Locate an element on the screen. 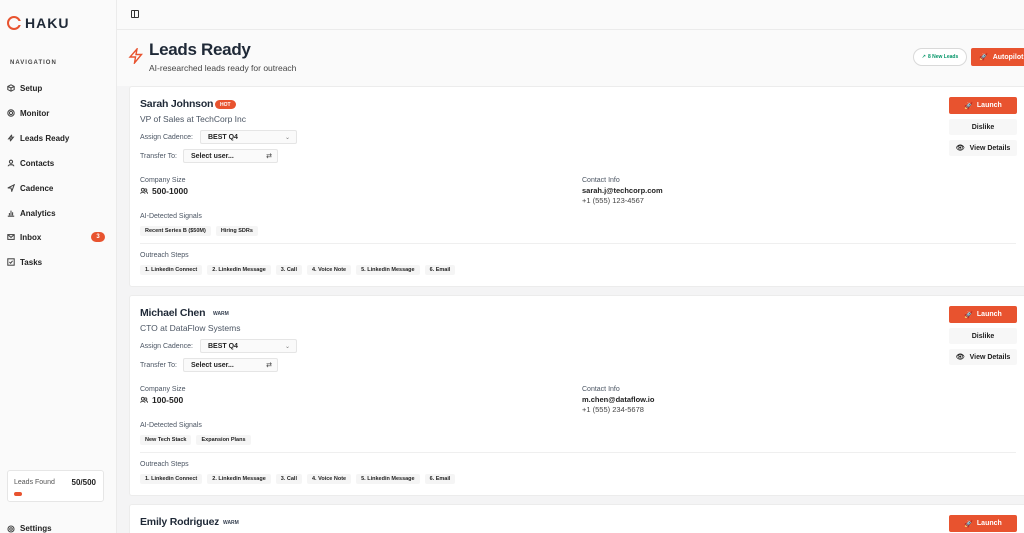 The height and width of the screenshot is (533, 1024). contact-phone: +1 (555) 234-5678 is located at coordinates (613, 409).